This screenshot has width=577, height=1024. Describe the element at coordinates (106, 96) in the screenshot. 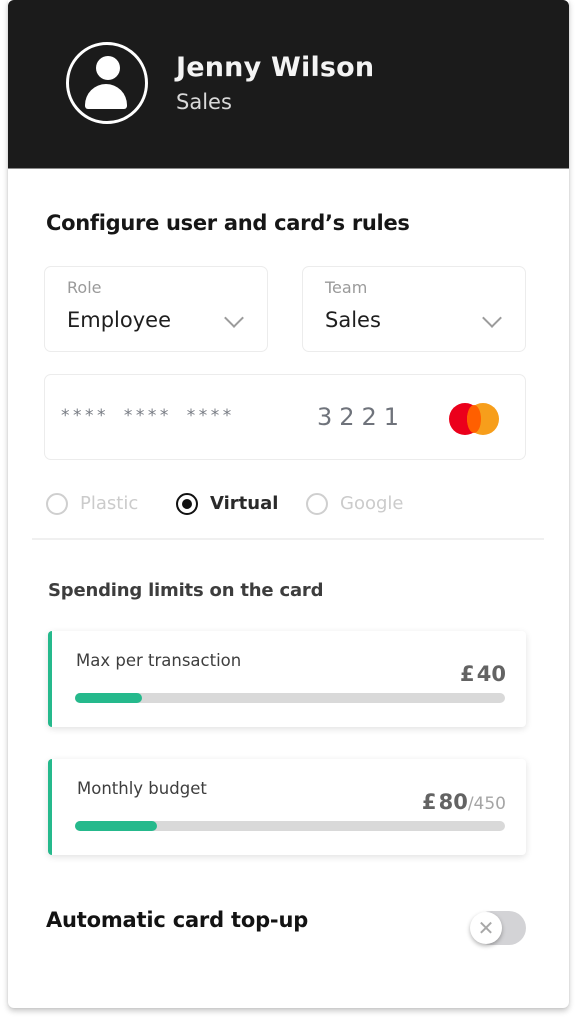

I see `avatar-body` at that location.